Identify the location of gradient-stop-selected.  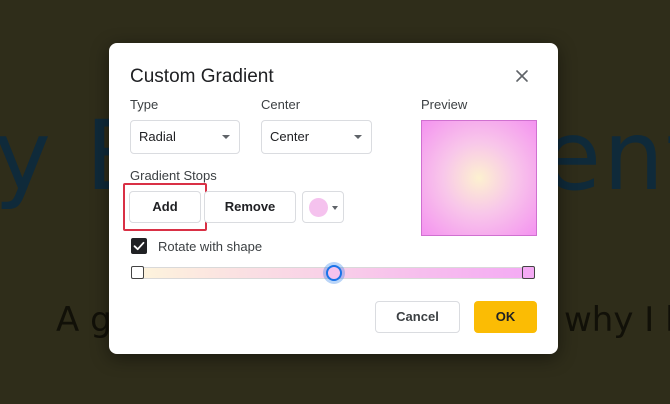
(334, 273).